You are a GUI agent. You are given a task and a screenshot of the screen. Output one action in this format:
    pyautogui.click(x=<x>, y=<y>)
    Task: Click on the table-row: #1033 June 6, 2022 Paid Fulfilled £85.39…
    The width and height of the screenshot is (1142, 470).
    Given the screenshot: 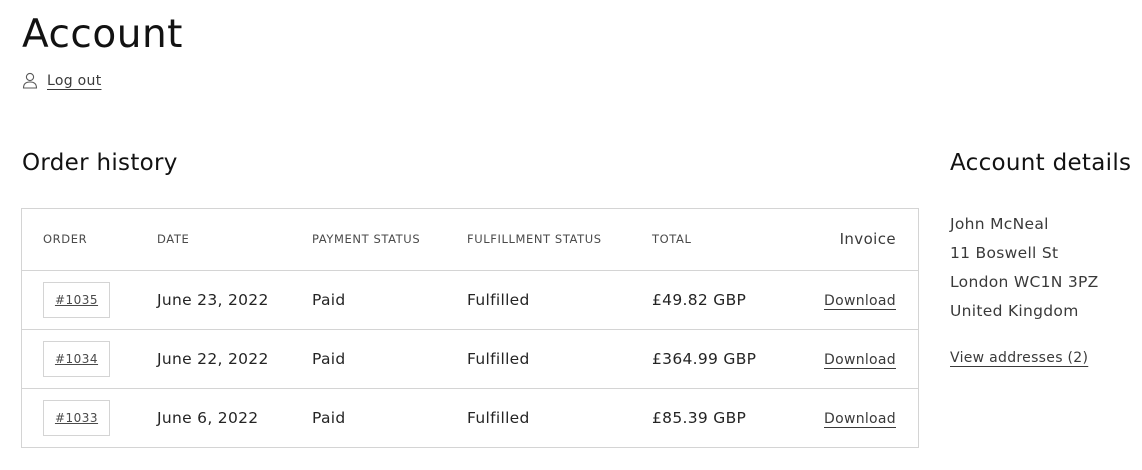 What is the action you would take?
    pyautogui.click(x=470, y=417)
    